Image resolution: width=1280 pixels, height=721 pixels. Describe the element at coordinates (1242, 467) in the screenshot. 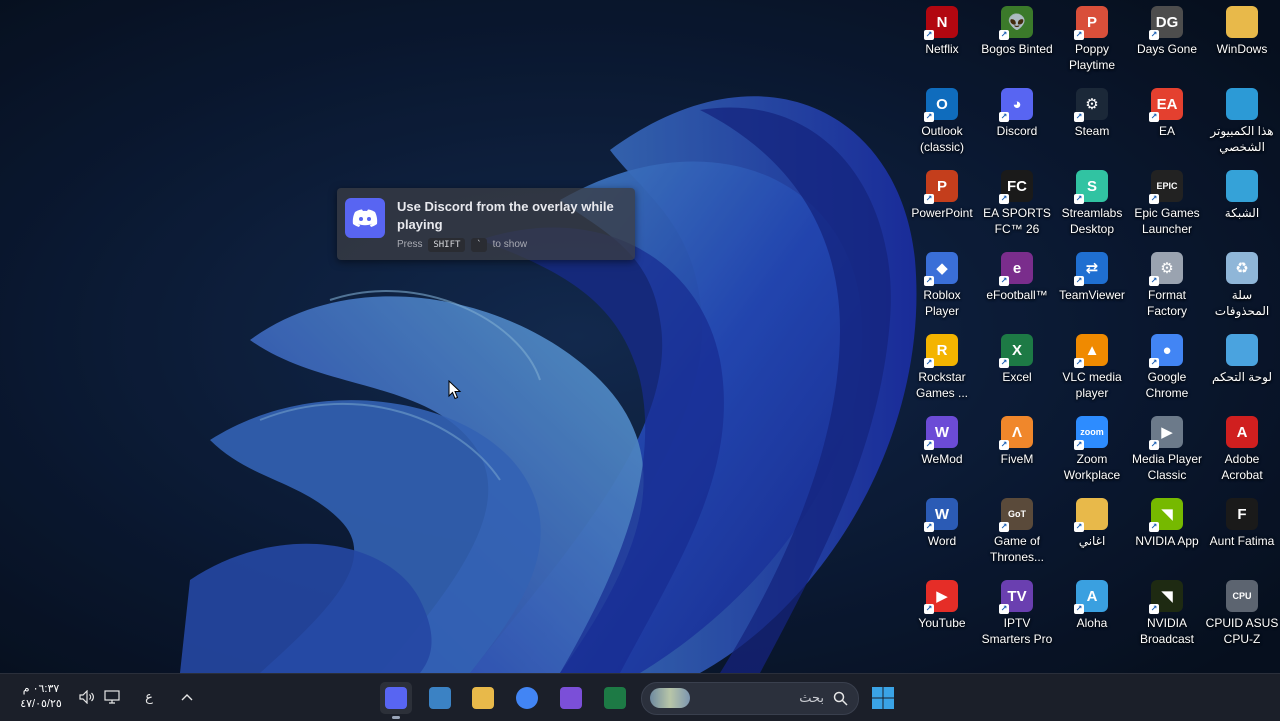

I see `desktop-icon-label: Adobe Acrobat` at that location.